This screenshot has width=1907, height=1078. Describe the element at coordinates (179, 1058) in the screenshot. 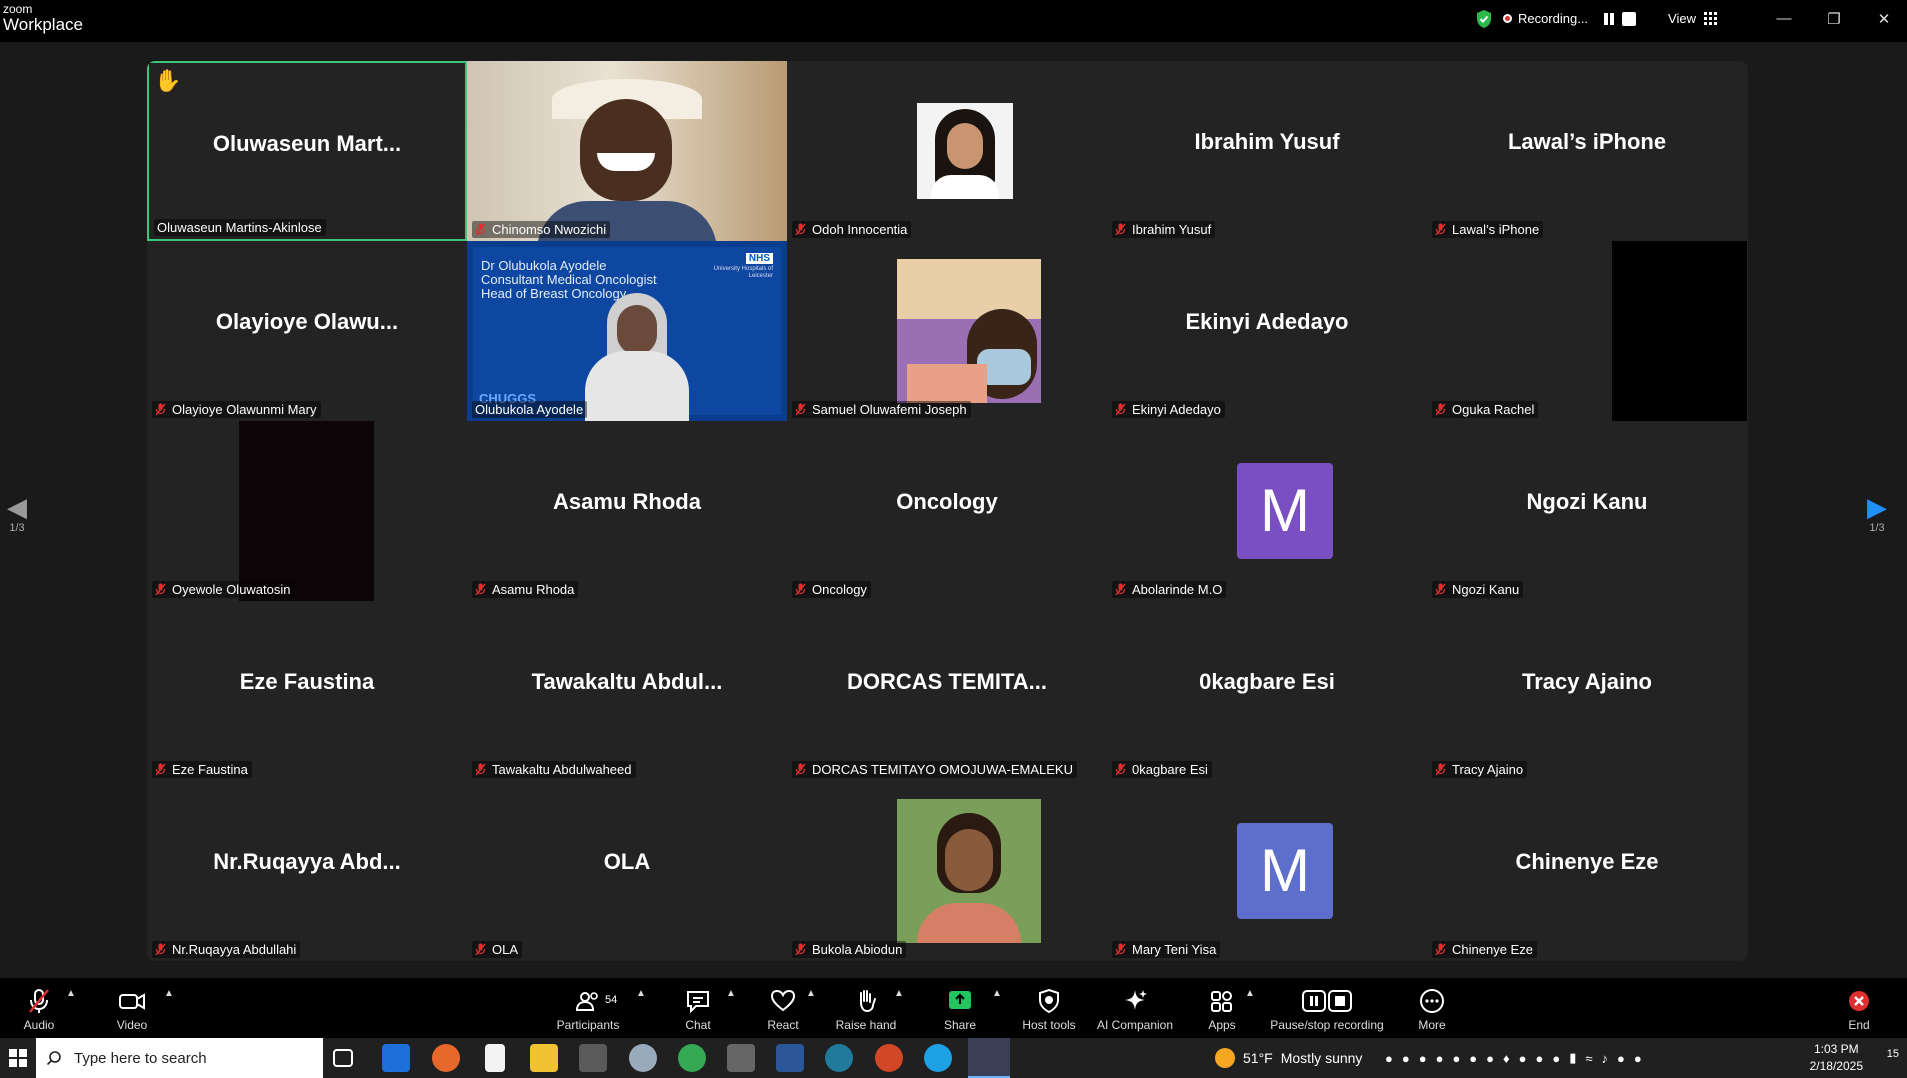

I see `taskbar-search-box: Type here to search` at that location.